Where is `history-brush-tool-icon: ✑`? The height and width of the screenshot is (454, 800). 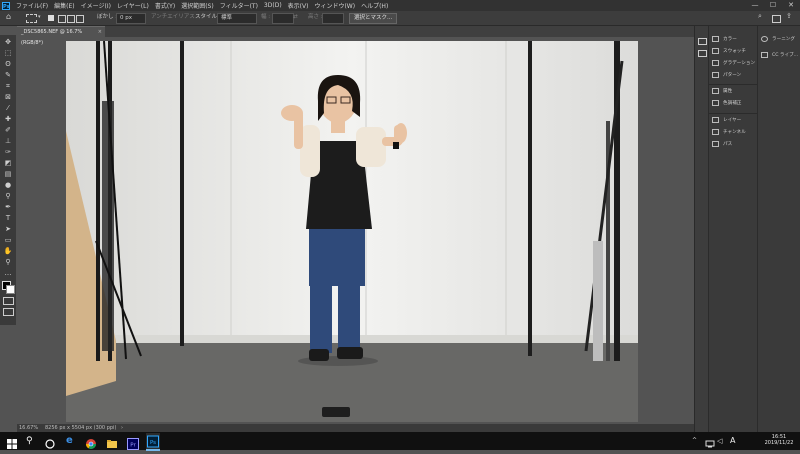 history-brush-tool-icon: ✑ is located at coordinates (8, 152).